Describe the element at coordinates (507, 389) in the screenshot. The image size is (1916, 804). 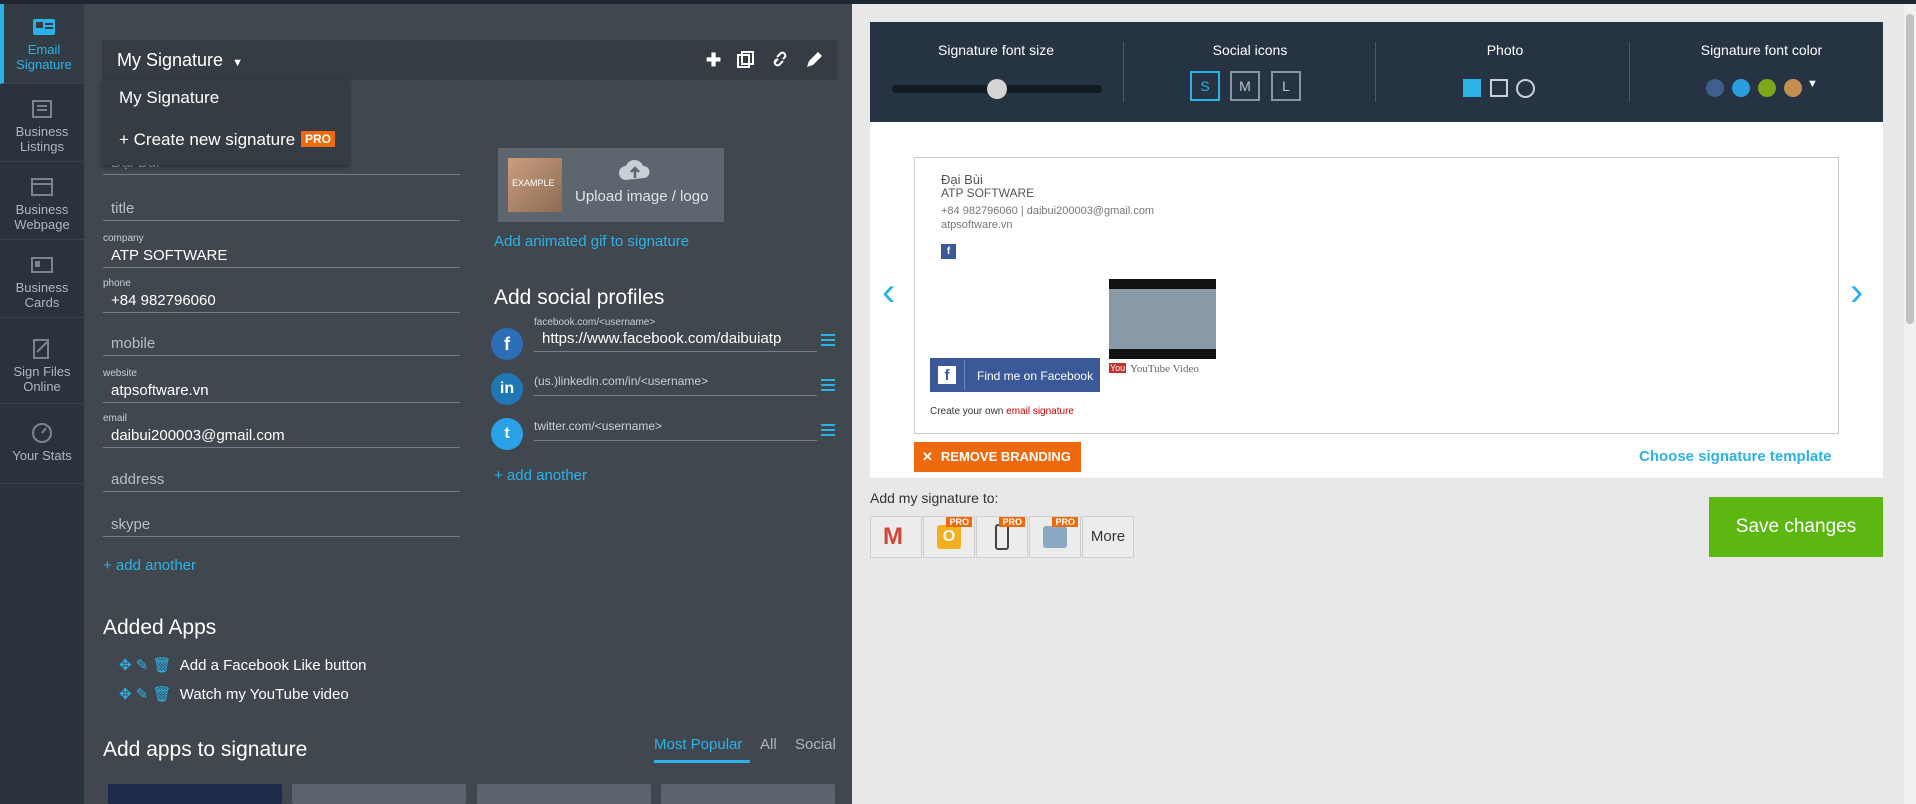
I see `linkedin-icon: in` at that location.